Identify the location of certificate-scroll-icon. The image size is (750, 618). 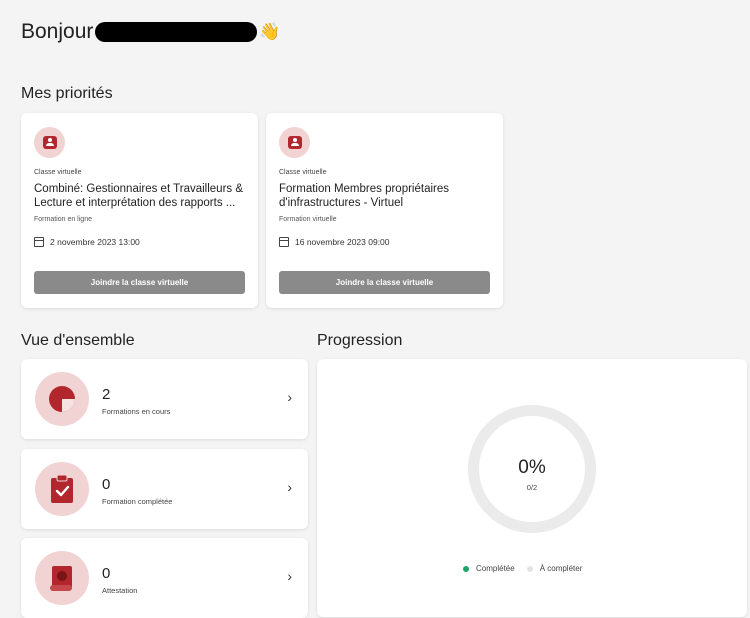
(62, 578).